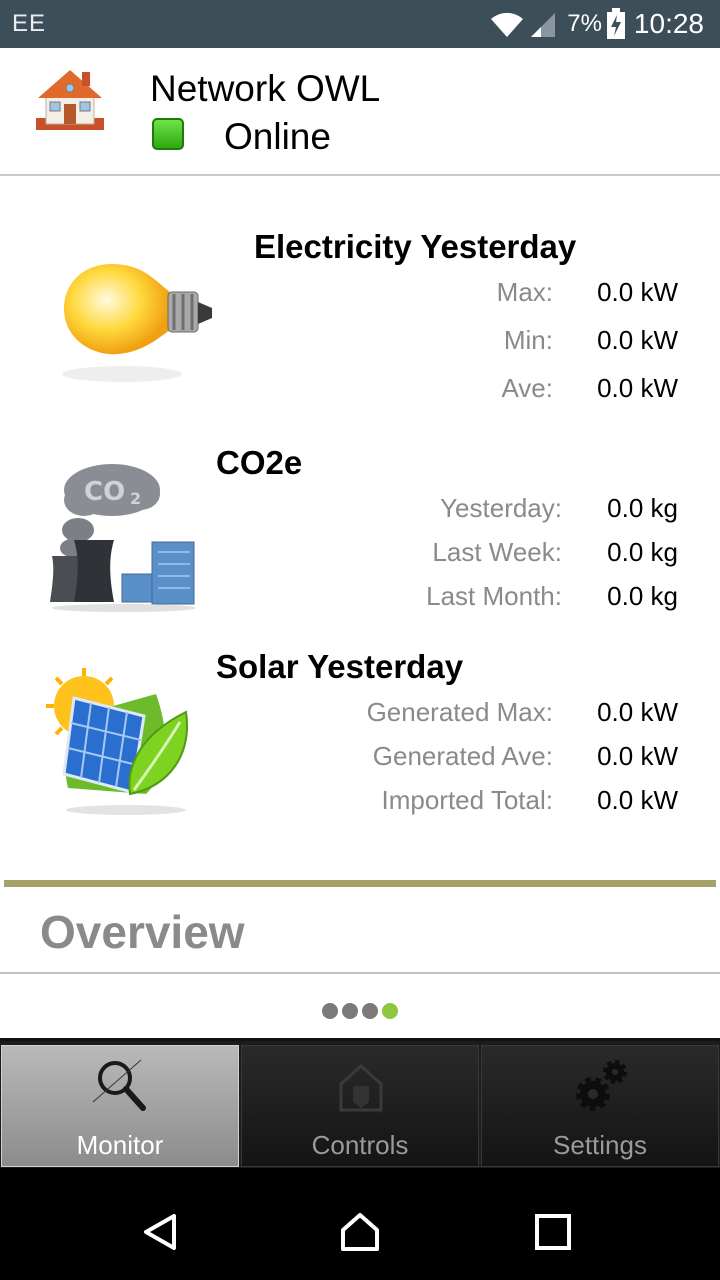 The height and width of the screenshot is (1280, 720). I want to click on bottom-tab-bar: Monitor Controls Settings, so click(360, 1103).